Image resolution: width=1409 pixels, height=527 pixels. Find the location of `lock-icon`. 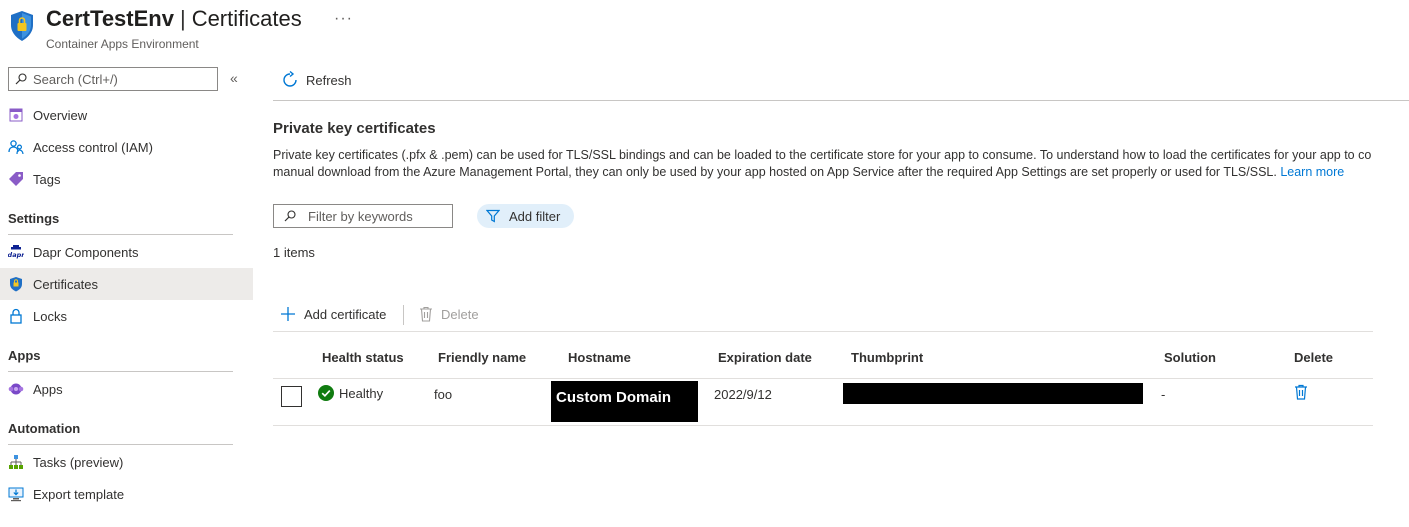

lock-icon is located at coordinates (16, 316).